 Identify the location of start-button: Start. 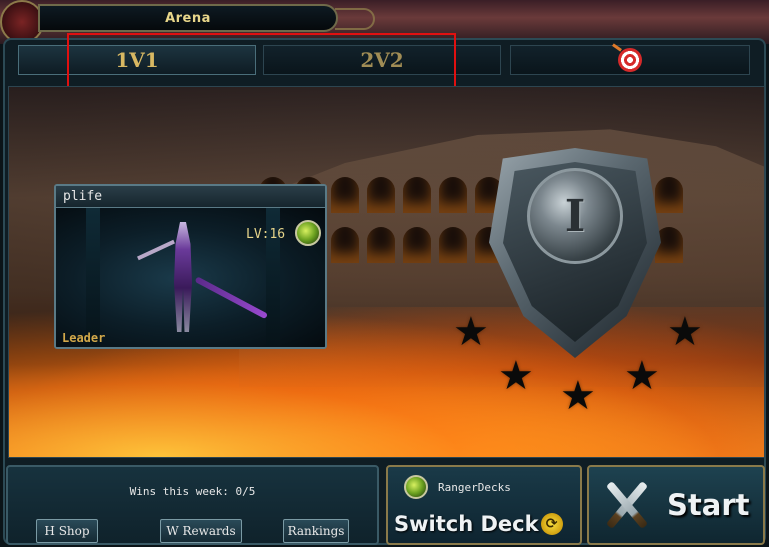
(676, 505).